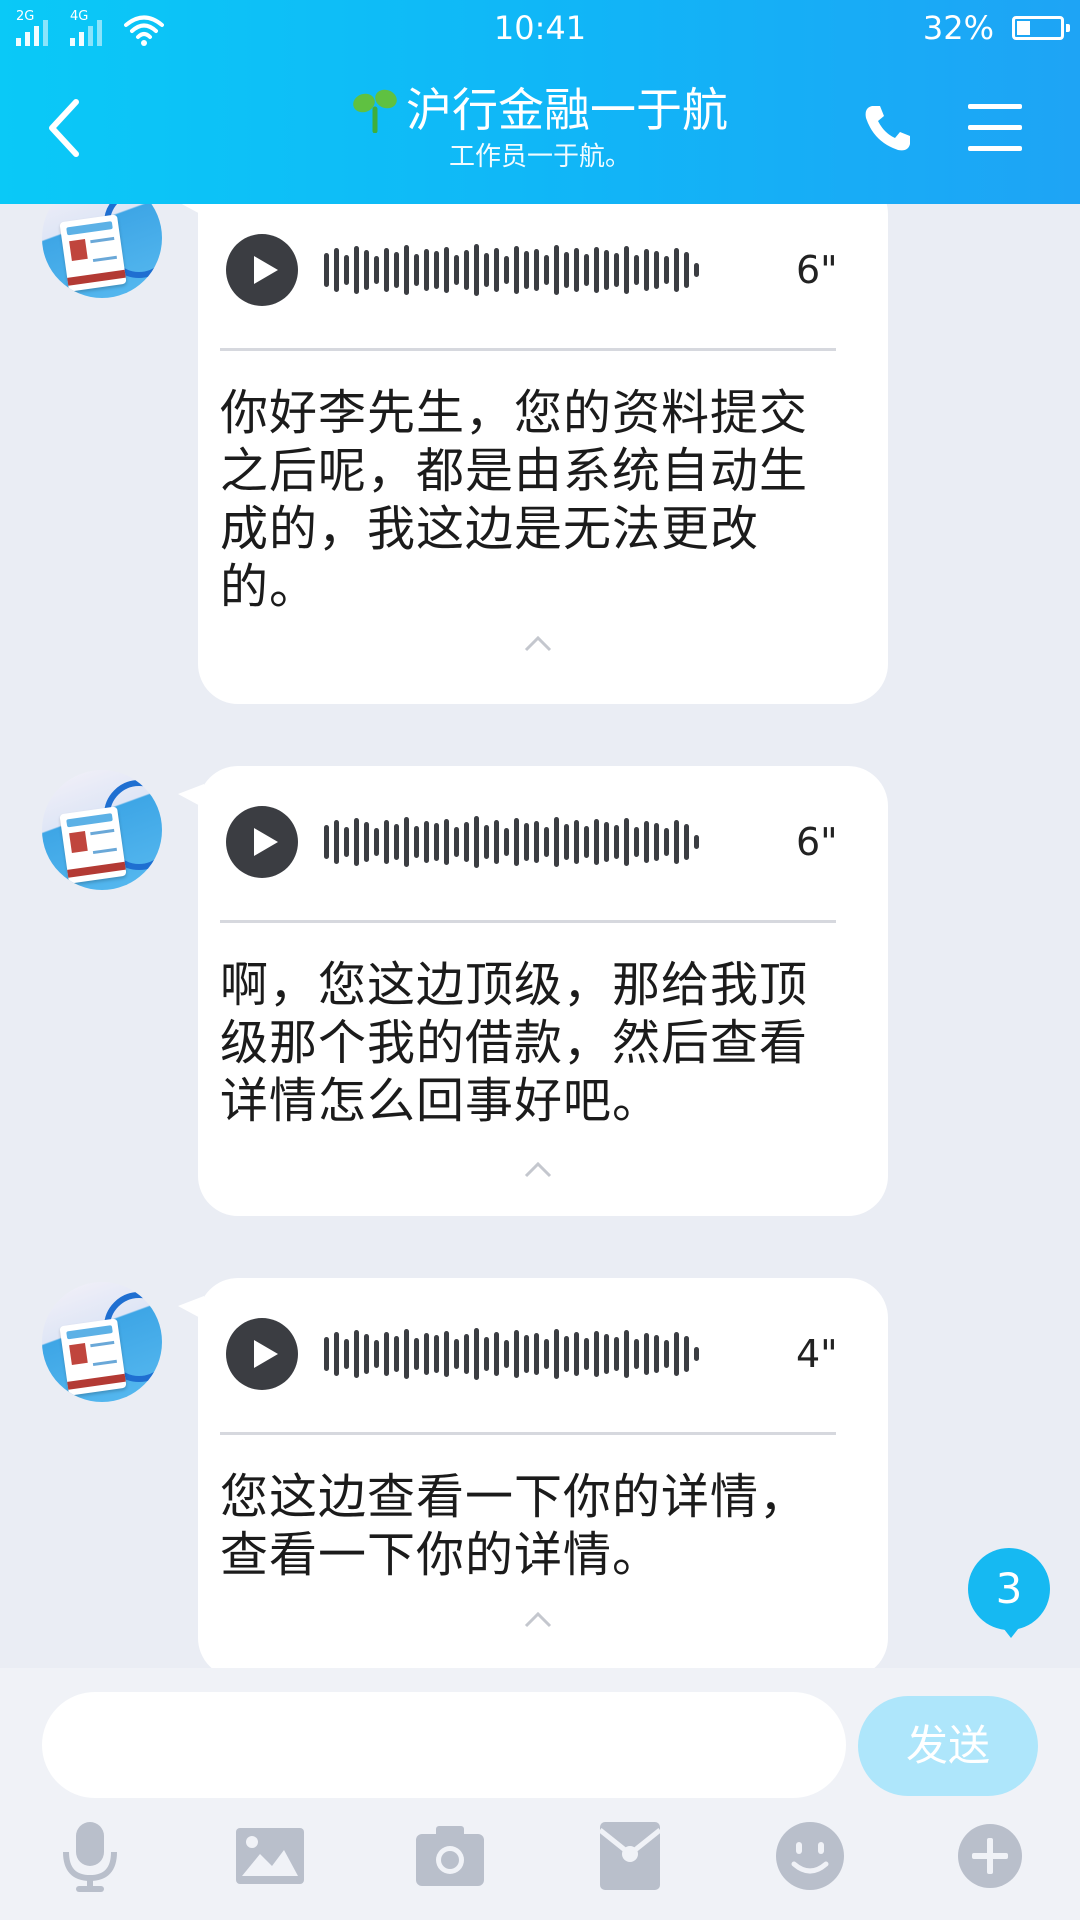 This screenshot has width=1080, height=1920. I want to click on message-input, so click(444, 1745).